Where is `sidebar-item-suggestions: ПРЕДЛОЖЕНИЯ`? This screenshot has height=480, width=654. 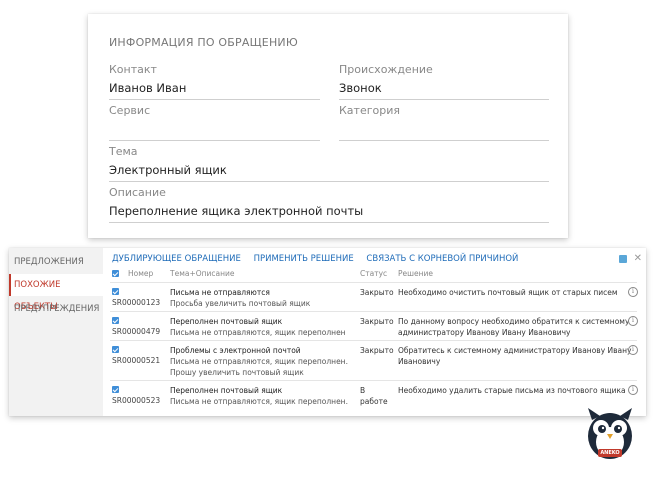 sidebar-item-suggestions: ПРЕДЛОЖЕНИЯ is located at coordinates (56, 262).